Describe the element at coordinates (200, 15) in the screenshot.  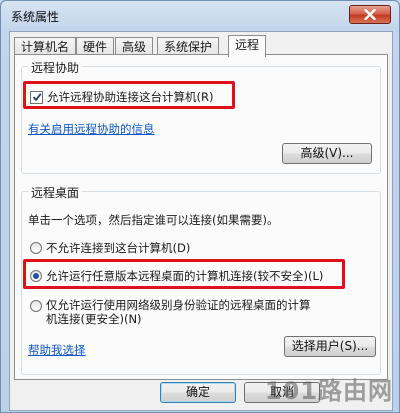
I see `title-bar: 系统属性` at that location.